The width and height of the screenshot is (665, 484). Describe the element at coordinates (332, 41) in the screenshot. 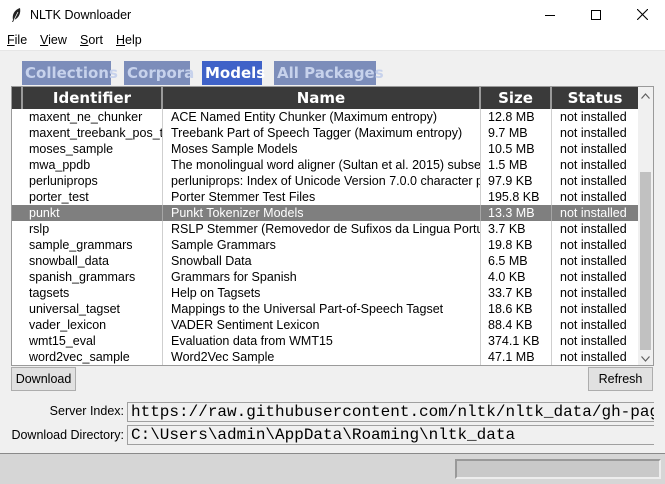

I see `menu-bar: File View Sort Help` at that location.